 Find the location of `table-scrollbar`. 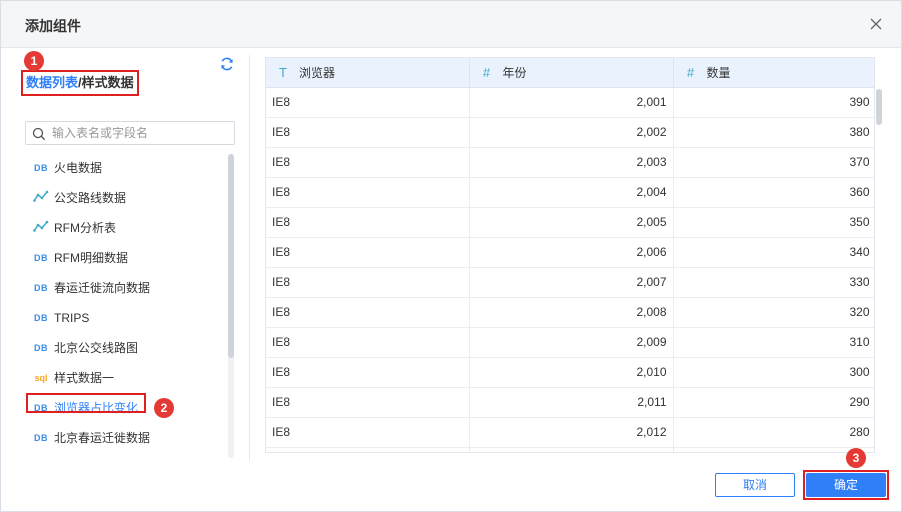

table-scrollbar is located at coordinates (879, 269).